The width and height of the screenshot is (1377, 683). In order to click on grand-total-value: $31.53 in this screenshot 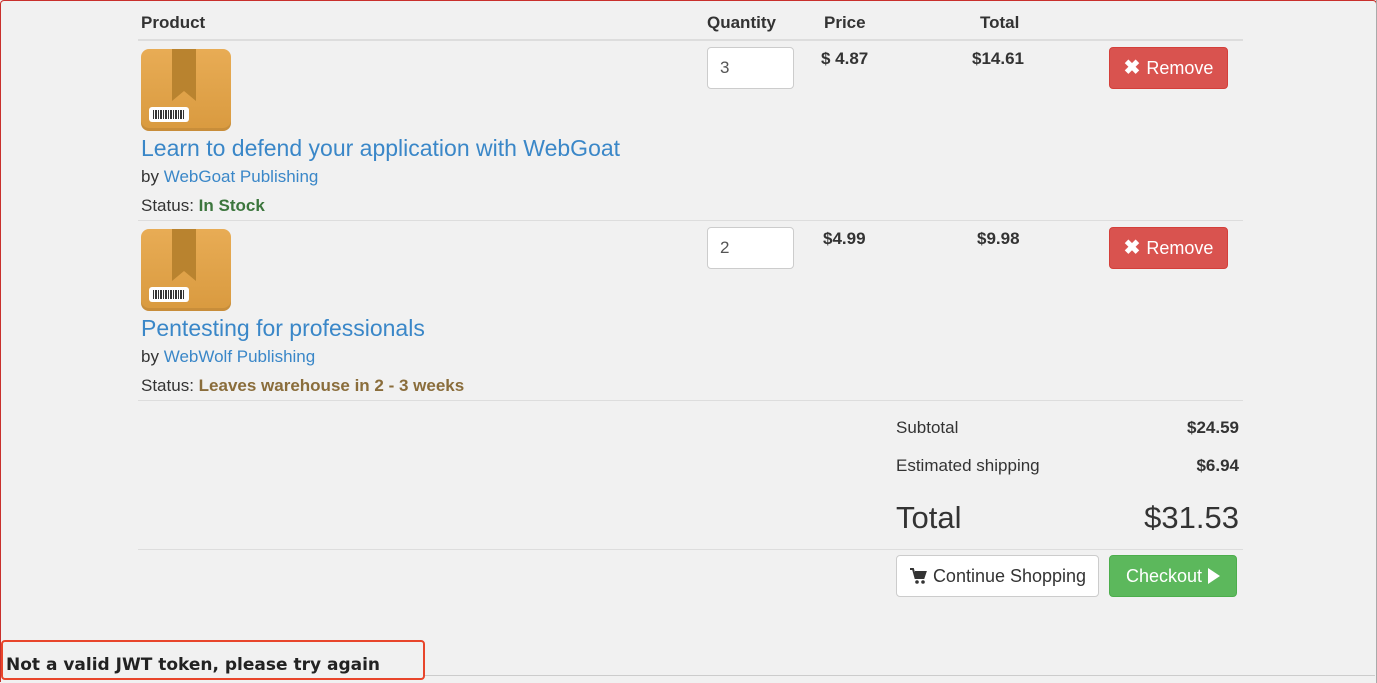, I will do `click(1191, 517)`.